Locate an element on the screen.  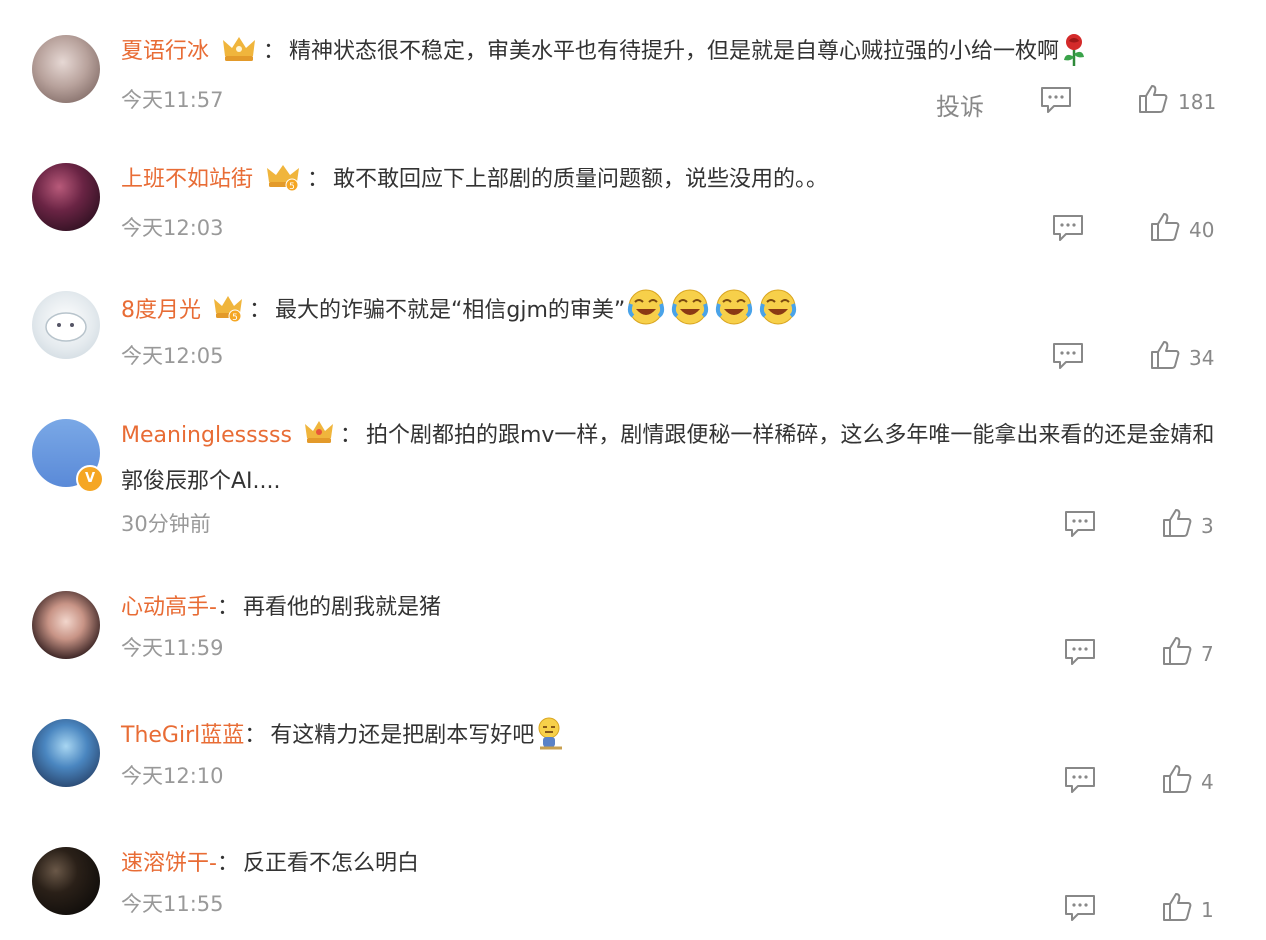
comment-time: 今天12:10 is located at coordinates (172, 776).